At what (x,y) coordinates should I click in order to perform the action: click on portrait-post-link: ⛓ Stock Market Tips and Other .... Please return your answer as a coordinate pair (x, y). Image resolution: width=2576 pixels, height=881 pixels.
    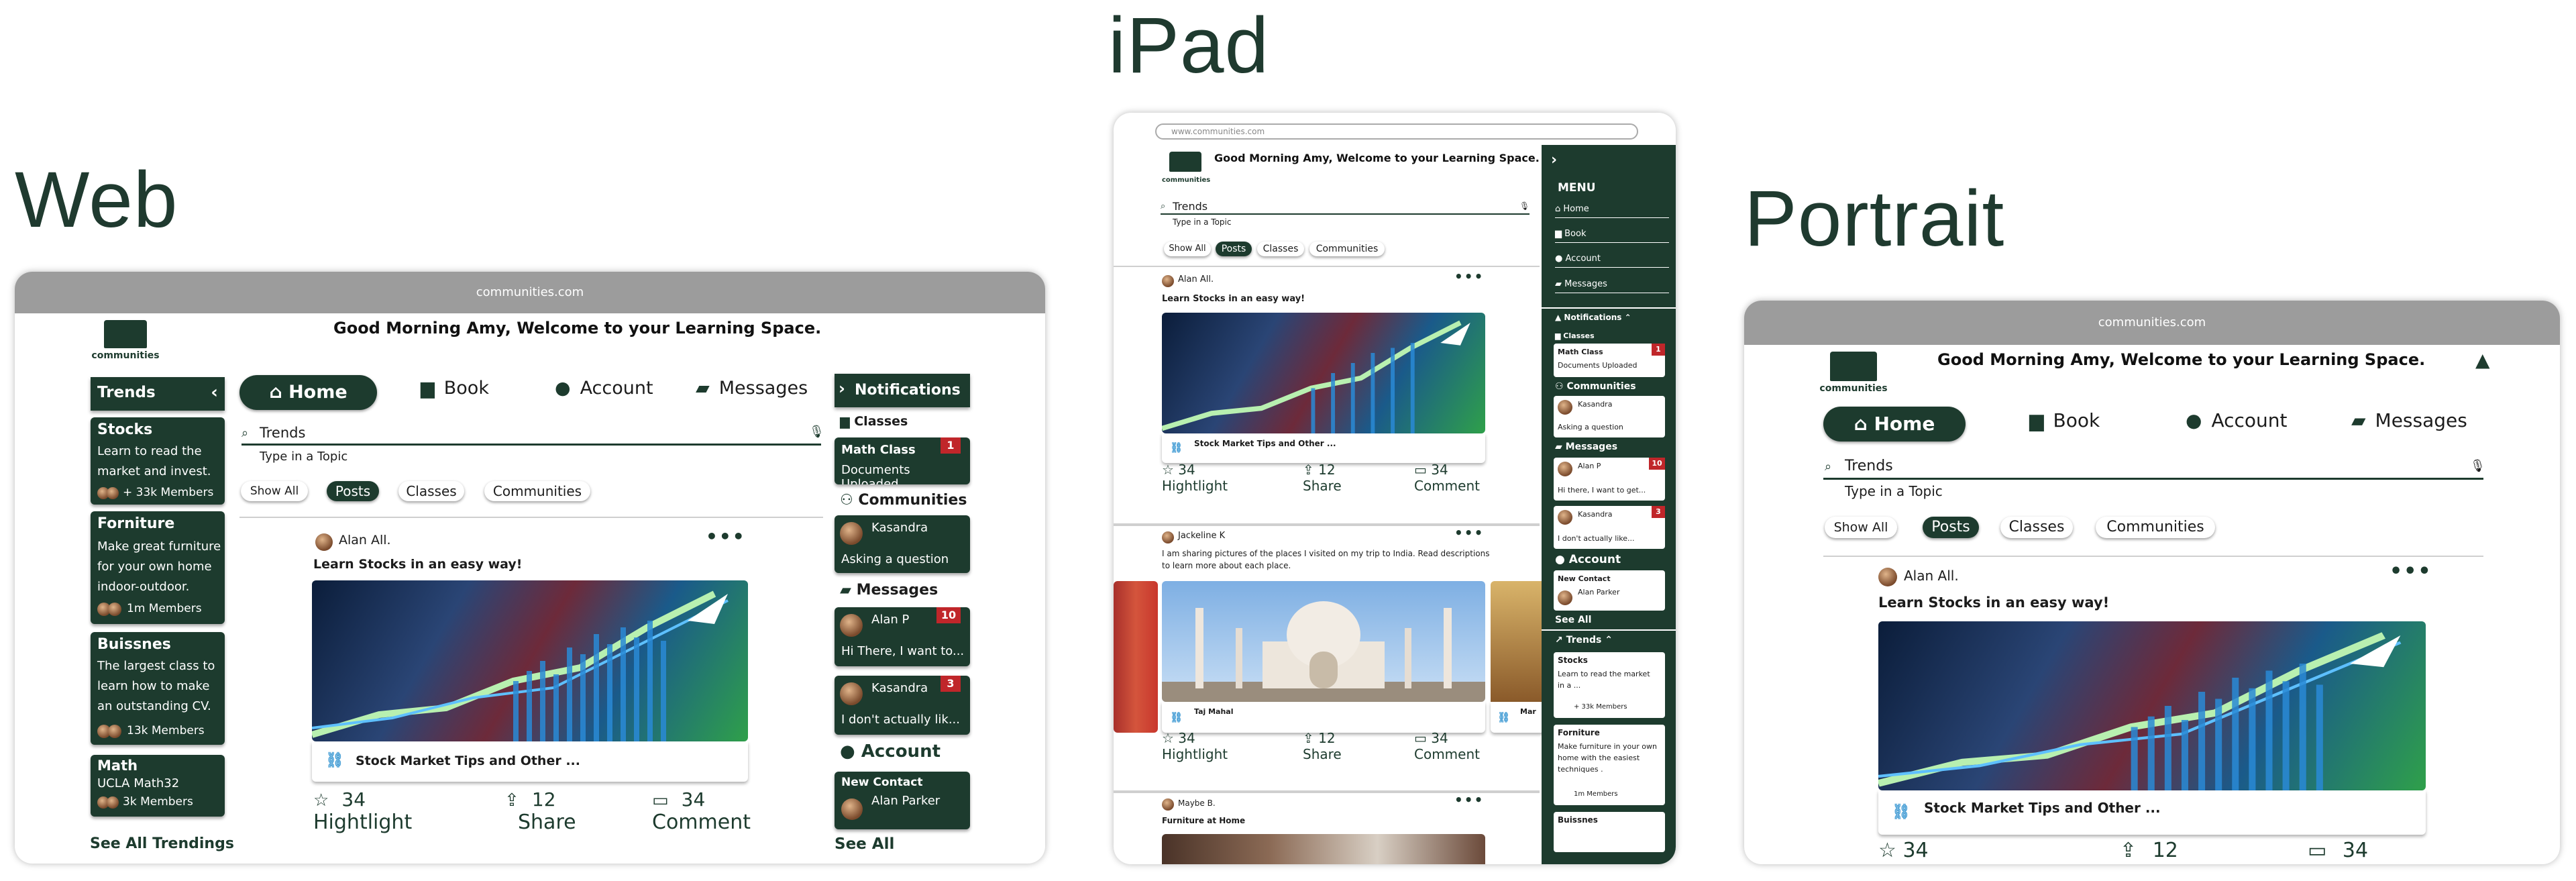
    Looking at the image, I should click on (2152, 812).